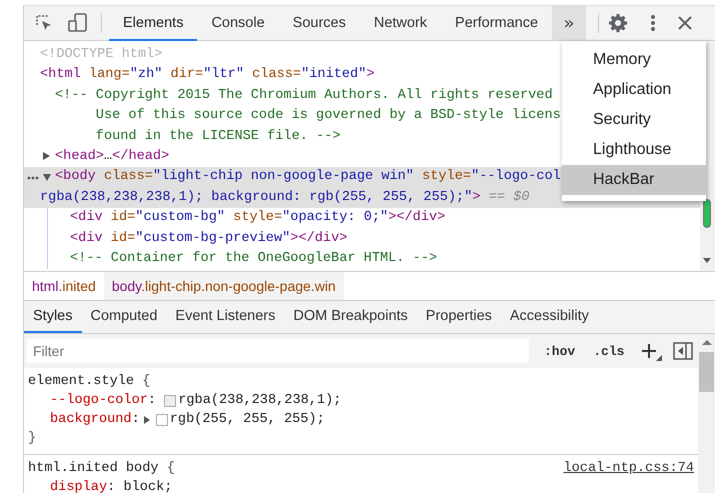 This screenshot has height=493, width=715. What do you see at coordinates (224, 286) in the screenshot?
I see `breadcrumb: body.light-chip.non-google-page.win` at bounding box center [224, 286].